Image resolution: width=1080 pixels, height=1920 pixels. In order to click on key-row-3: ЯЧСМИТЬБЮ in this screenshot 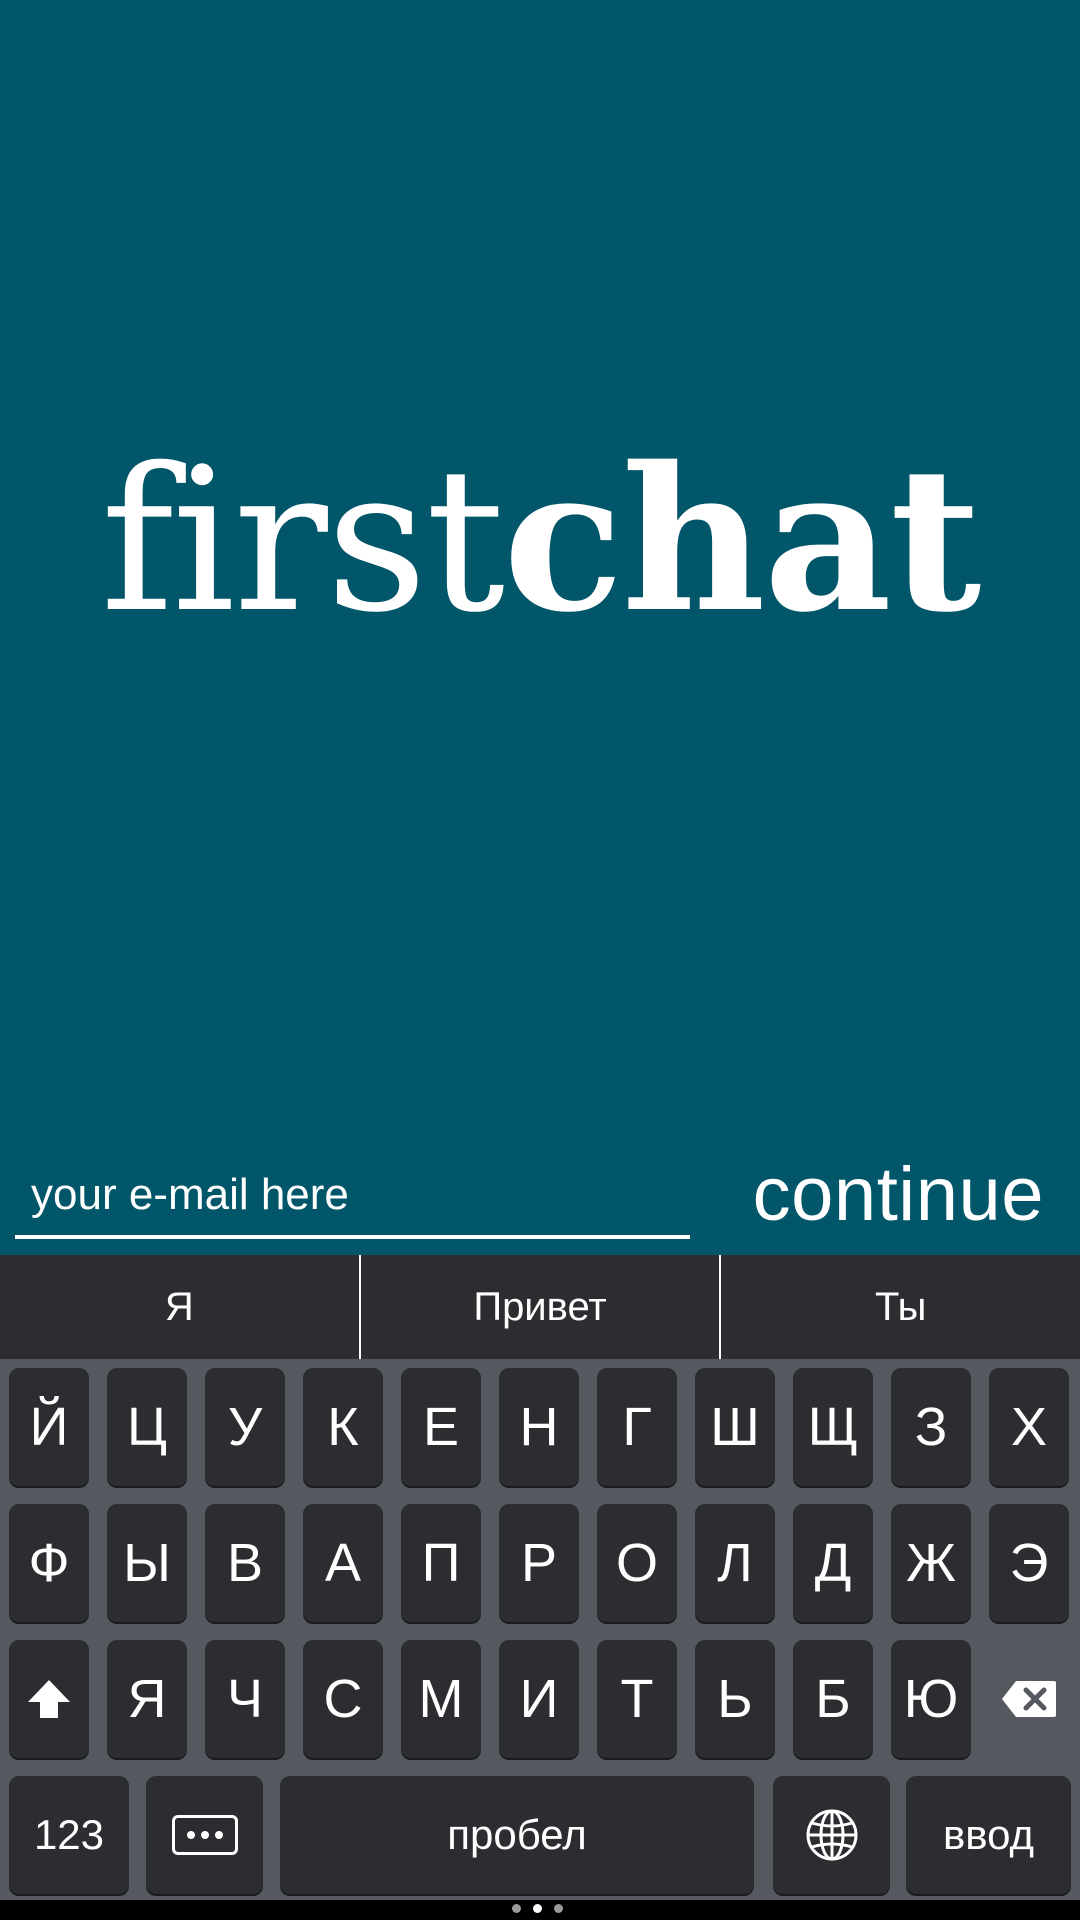, I will do `click(540, 1699)`.